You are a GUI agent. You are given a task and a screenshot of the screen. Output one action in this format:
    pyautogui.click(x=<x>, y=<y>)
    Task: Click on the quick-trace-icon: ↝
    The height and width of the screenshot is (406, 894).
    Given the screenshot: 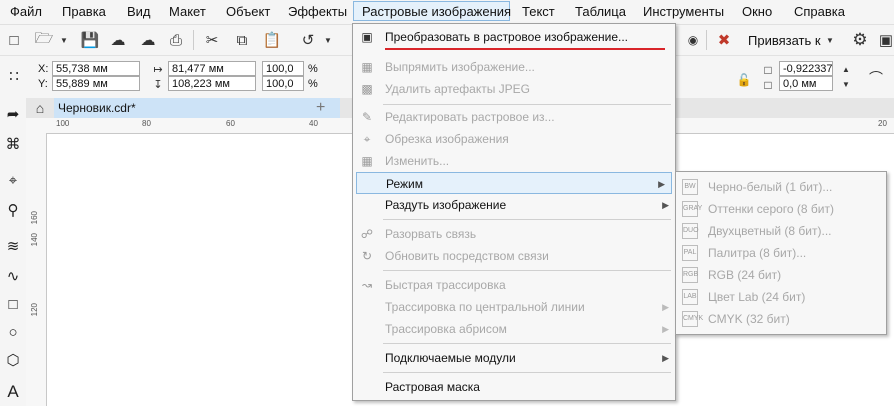 What is the action you would take?
    pyautogui.click(x=367, y=285)
    